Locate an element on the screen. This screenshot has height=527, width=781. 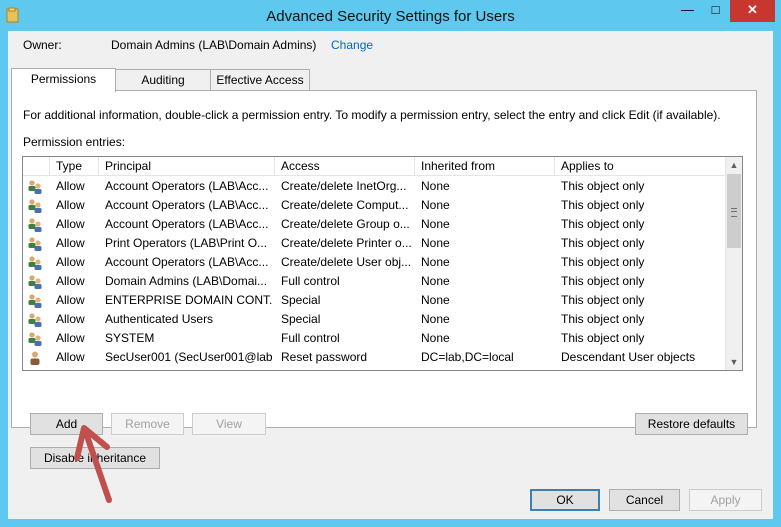
tab-permissions: Permissions is located at coordinates (63, 80).